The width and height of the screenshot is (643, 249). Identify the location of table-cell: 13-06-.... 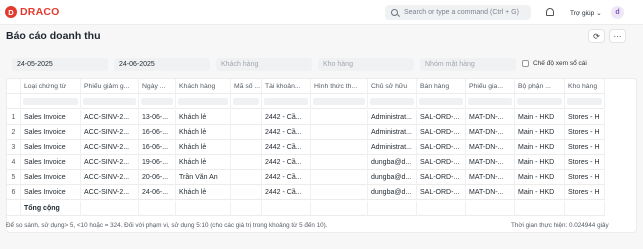
(157, 117).